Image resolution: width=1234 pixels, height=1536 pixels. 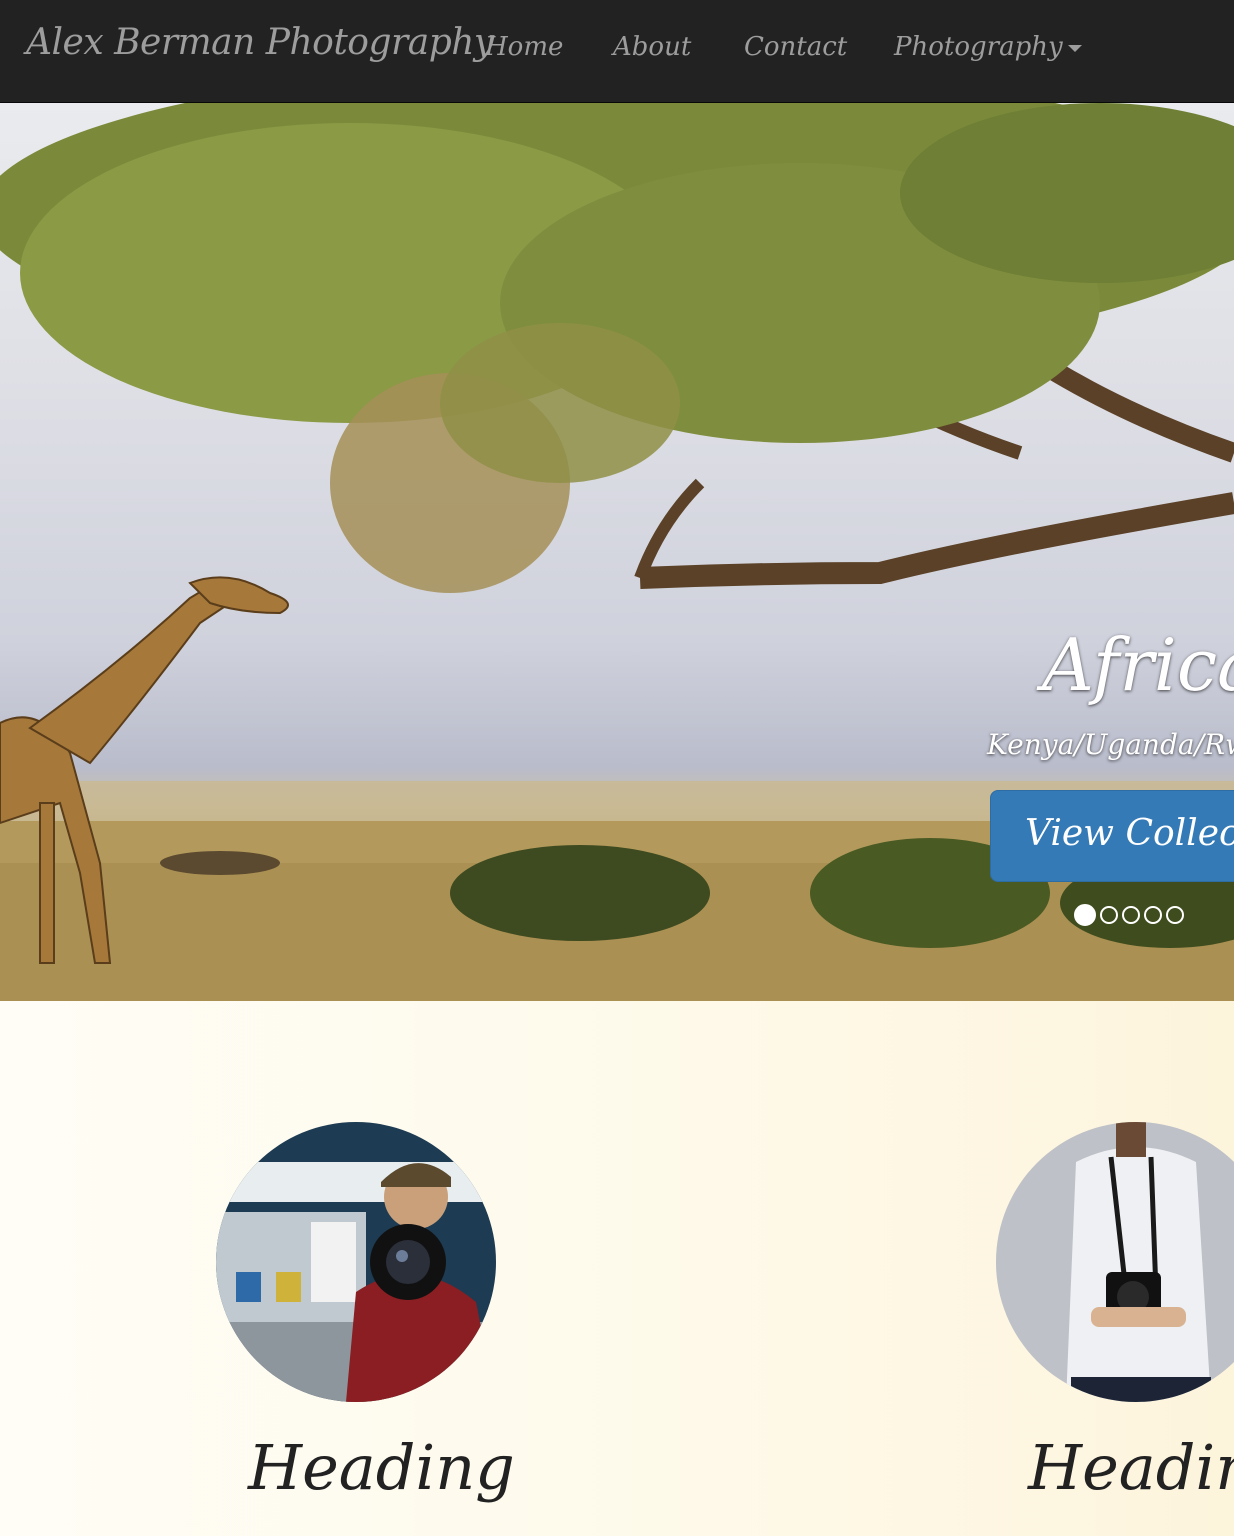 What do you see at coordinates (795, 47) in the screenshot?
I see `nav-contact: Contact` at bounding box center [795, 47].